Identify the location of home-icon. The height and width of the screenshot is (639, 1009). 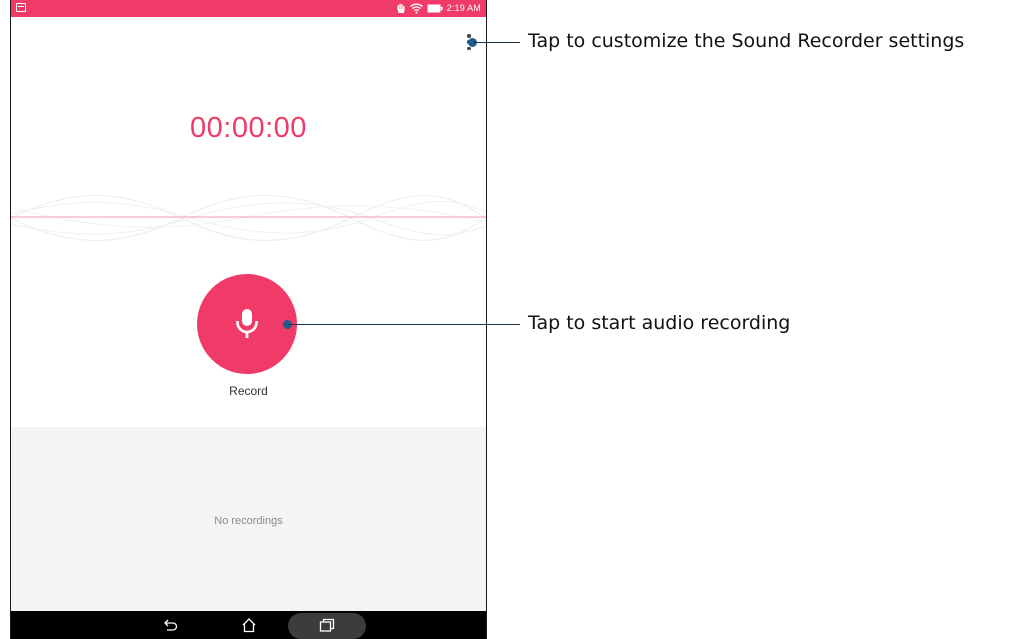
(249, 625).